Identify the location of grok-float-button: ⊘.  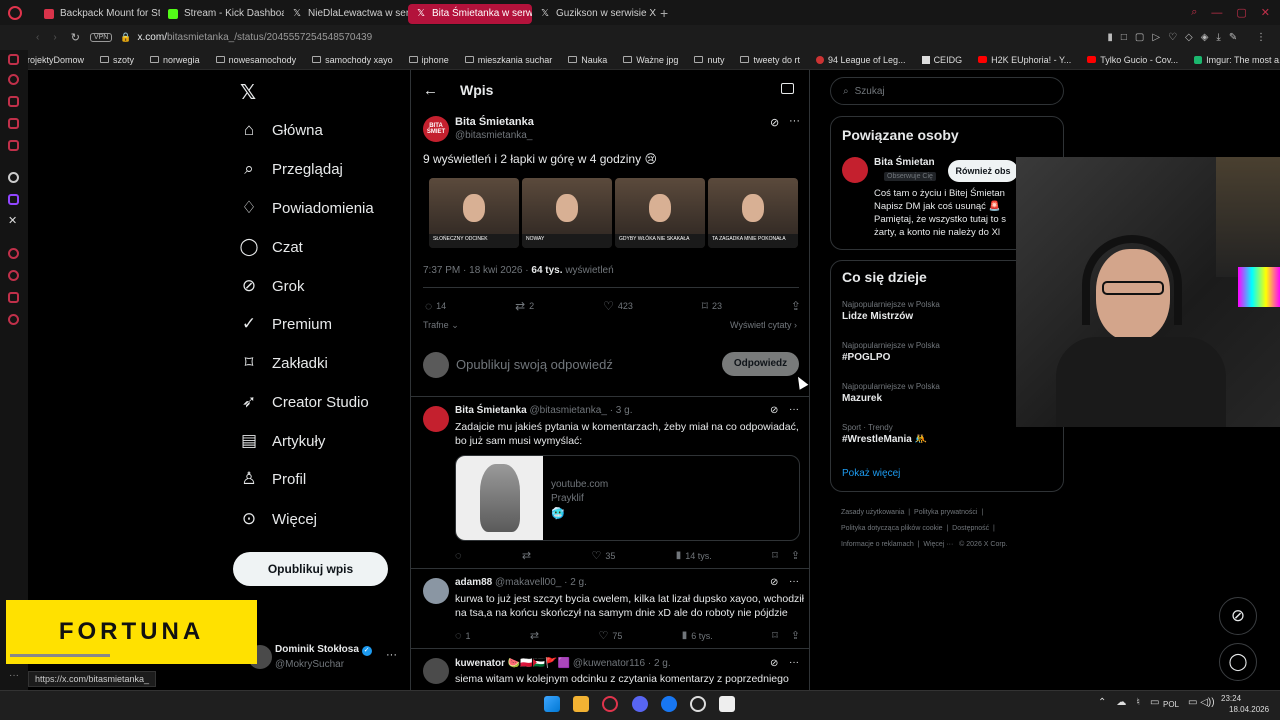
(1238, 616).